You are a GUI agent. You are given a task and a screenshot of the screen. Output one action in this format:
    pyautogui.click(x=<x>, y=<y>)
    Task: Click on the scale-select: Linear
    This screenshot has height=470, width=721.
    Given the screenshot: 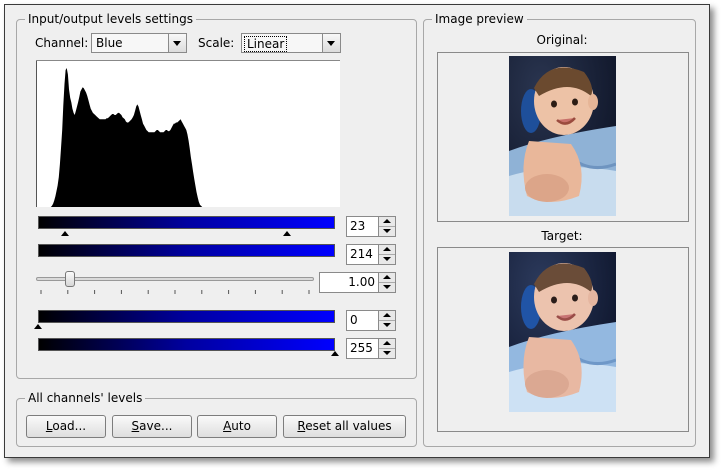 What is the action you would take?
    pyautogui.click(x=291, y=43)
    